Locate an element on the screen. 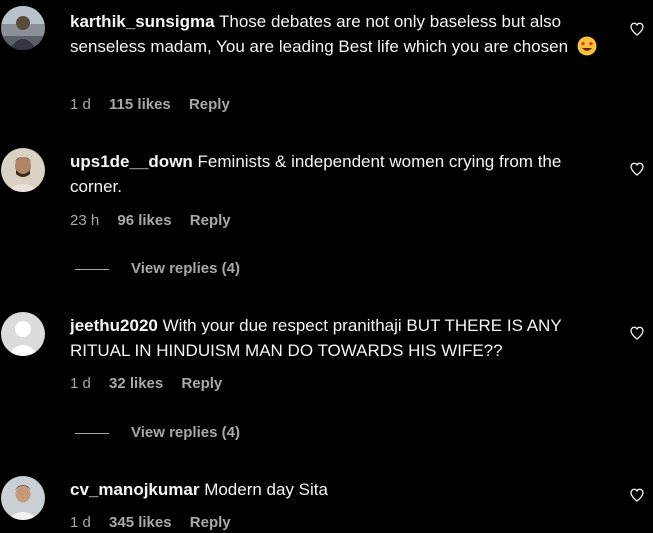 The image size is (653, 533). comment-likes: 345 likes is located at coordinates (140, 522).